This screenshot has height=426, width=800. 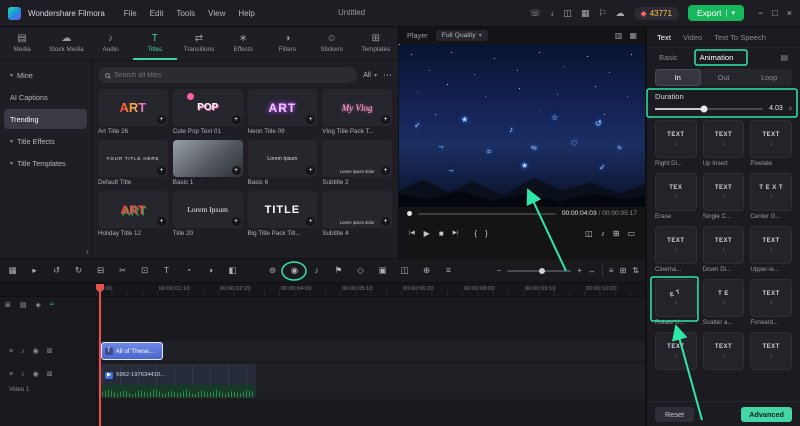 What do you see at coordinates (144, 270) in the screenshot?
I see `crop-icon: ⊡` at bounding box center [144, 270].